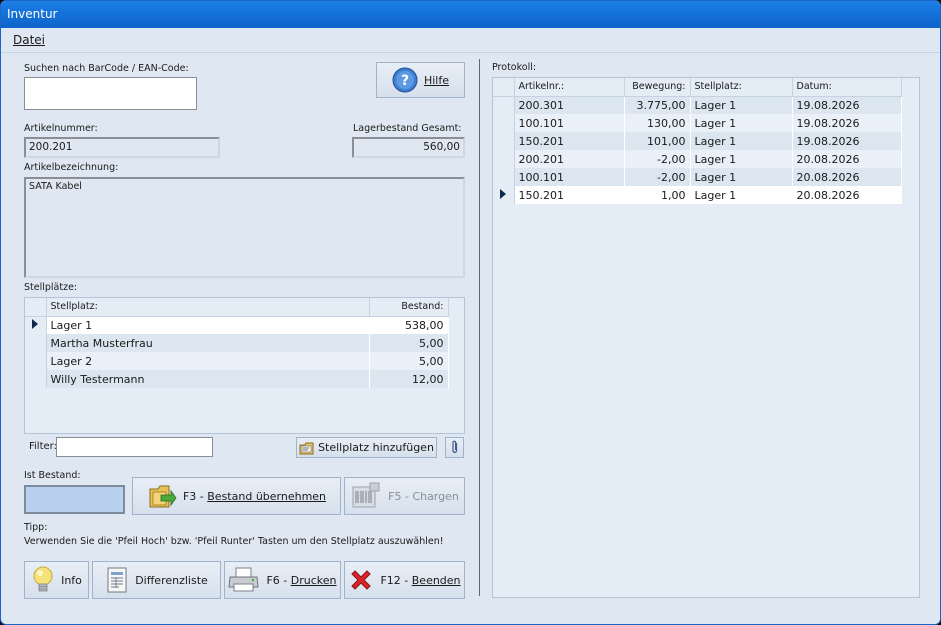 Image resolution: width=941 pixels, height=625 pixels. What do you see at coordinates (208, 379) in the screenshot?
I see `location-name-cell: Willy Testermann` at bounding box center [208, 379].